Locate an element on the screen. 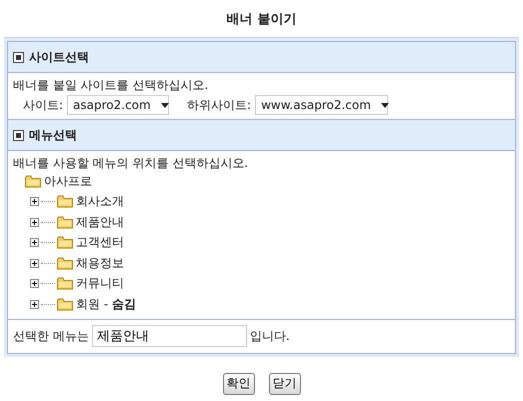 Image resolution: width=523 pixels, height=401 pixels. tree-item: 아사프로 is located at coordinates (68, 181).